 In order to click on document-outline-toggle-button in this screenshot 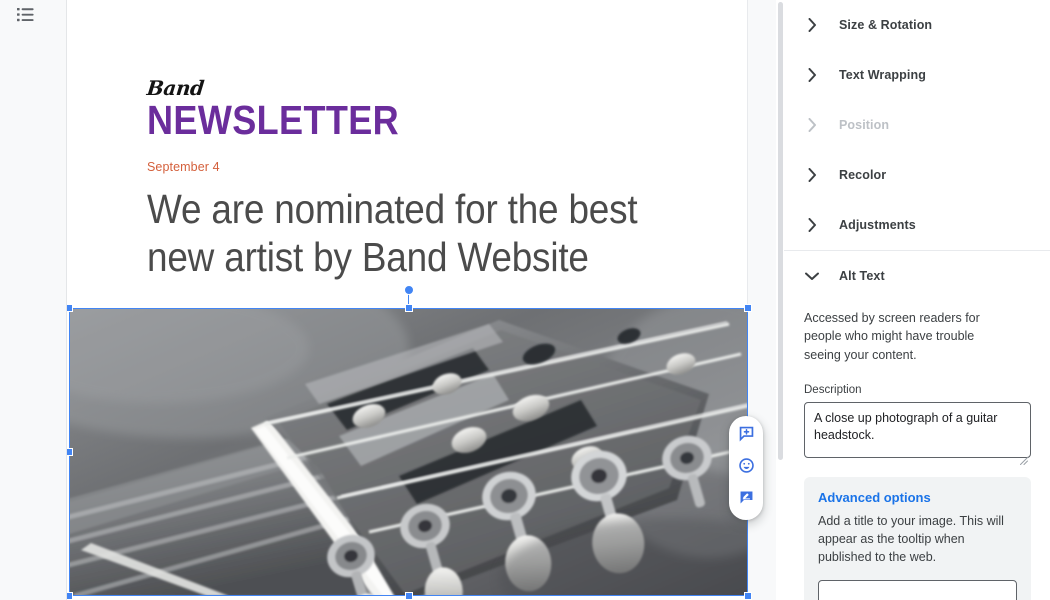, I will do `click(25, 17)`.